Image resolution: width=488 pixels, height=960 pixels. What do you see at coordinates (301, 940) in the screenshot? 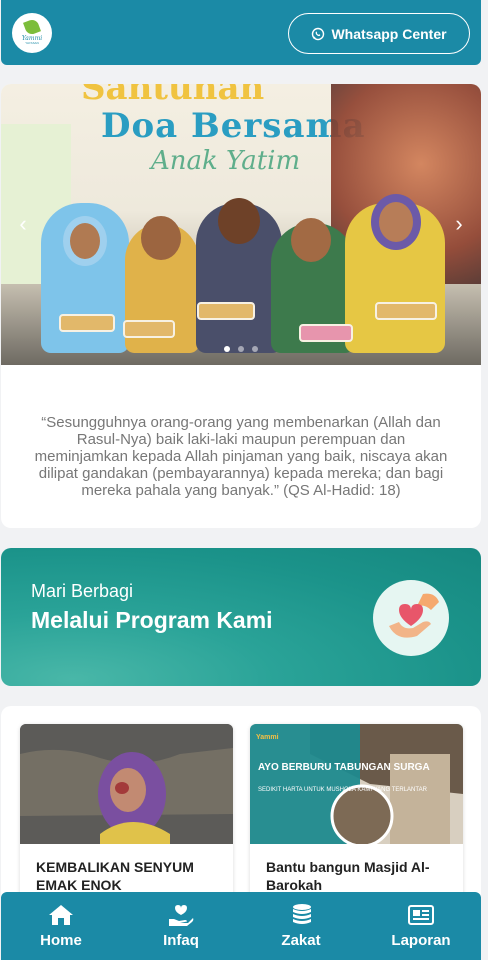
I see `nav-label: Zakat` at bounding box center [301, 940].